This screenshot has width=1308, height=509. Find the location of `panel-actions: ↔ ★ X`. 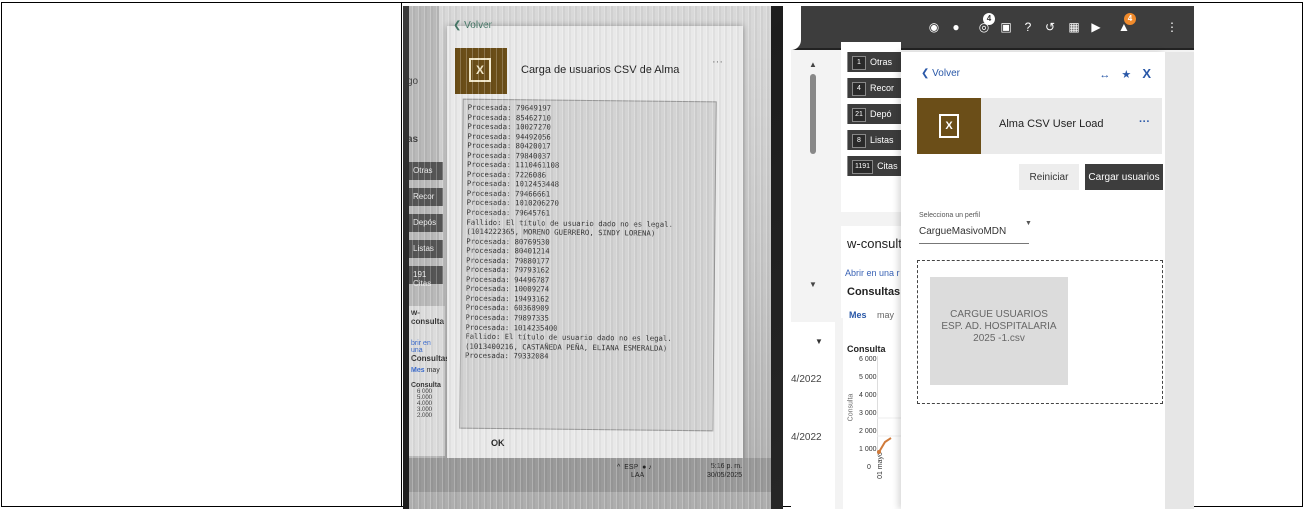

panel-actions: ↔ ★ X is located at coordinates (1121, 73).